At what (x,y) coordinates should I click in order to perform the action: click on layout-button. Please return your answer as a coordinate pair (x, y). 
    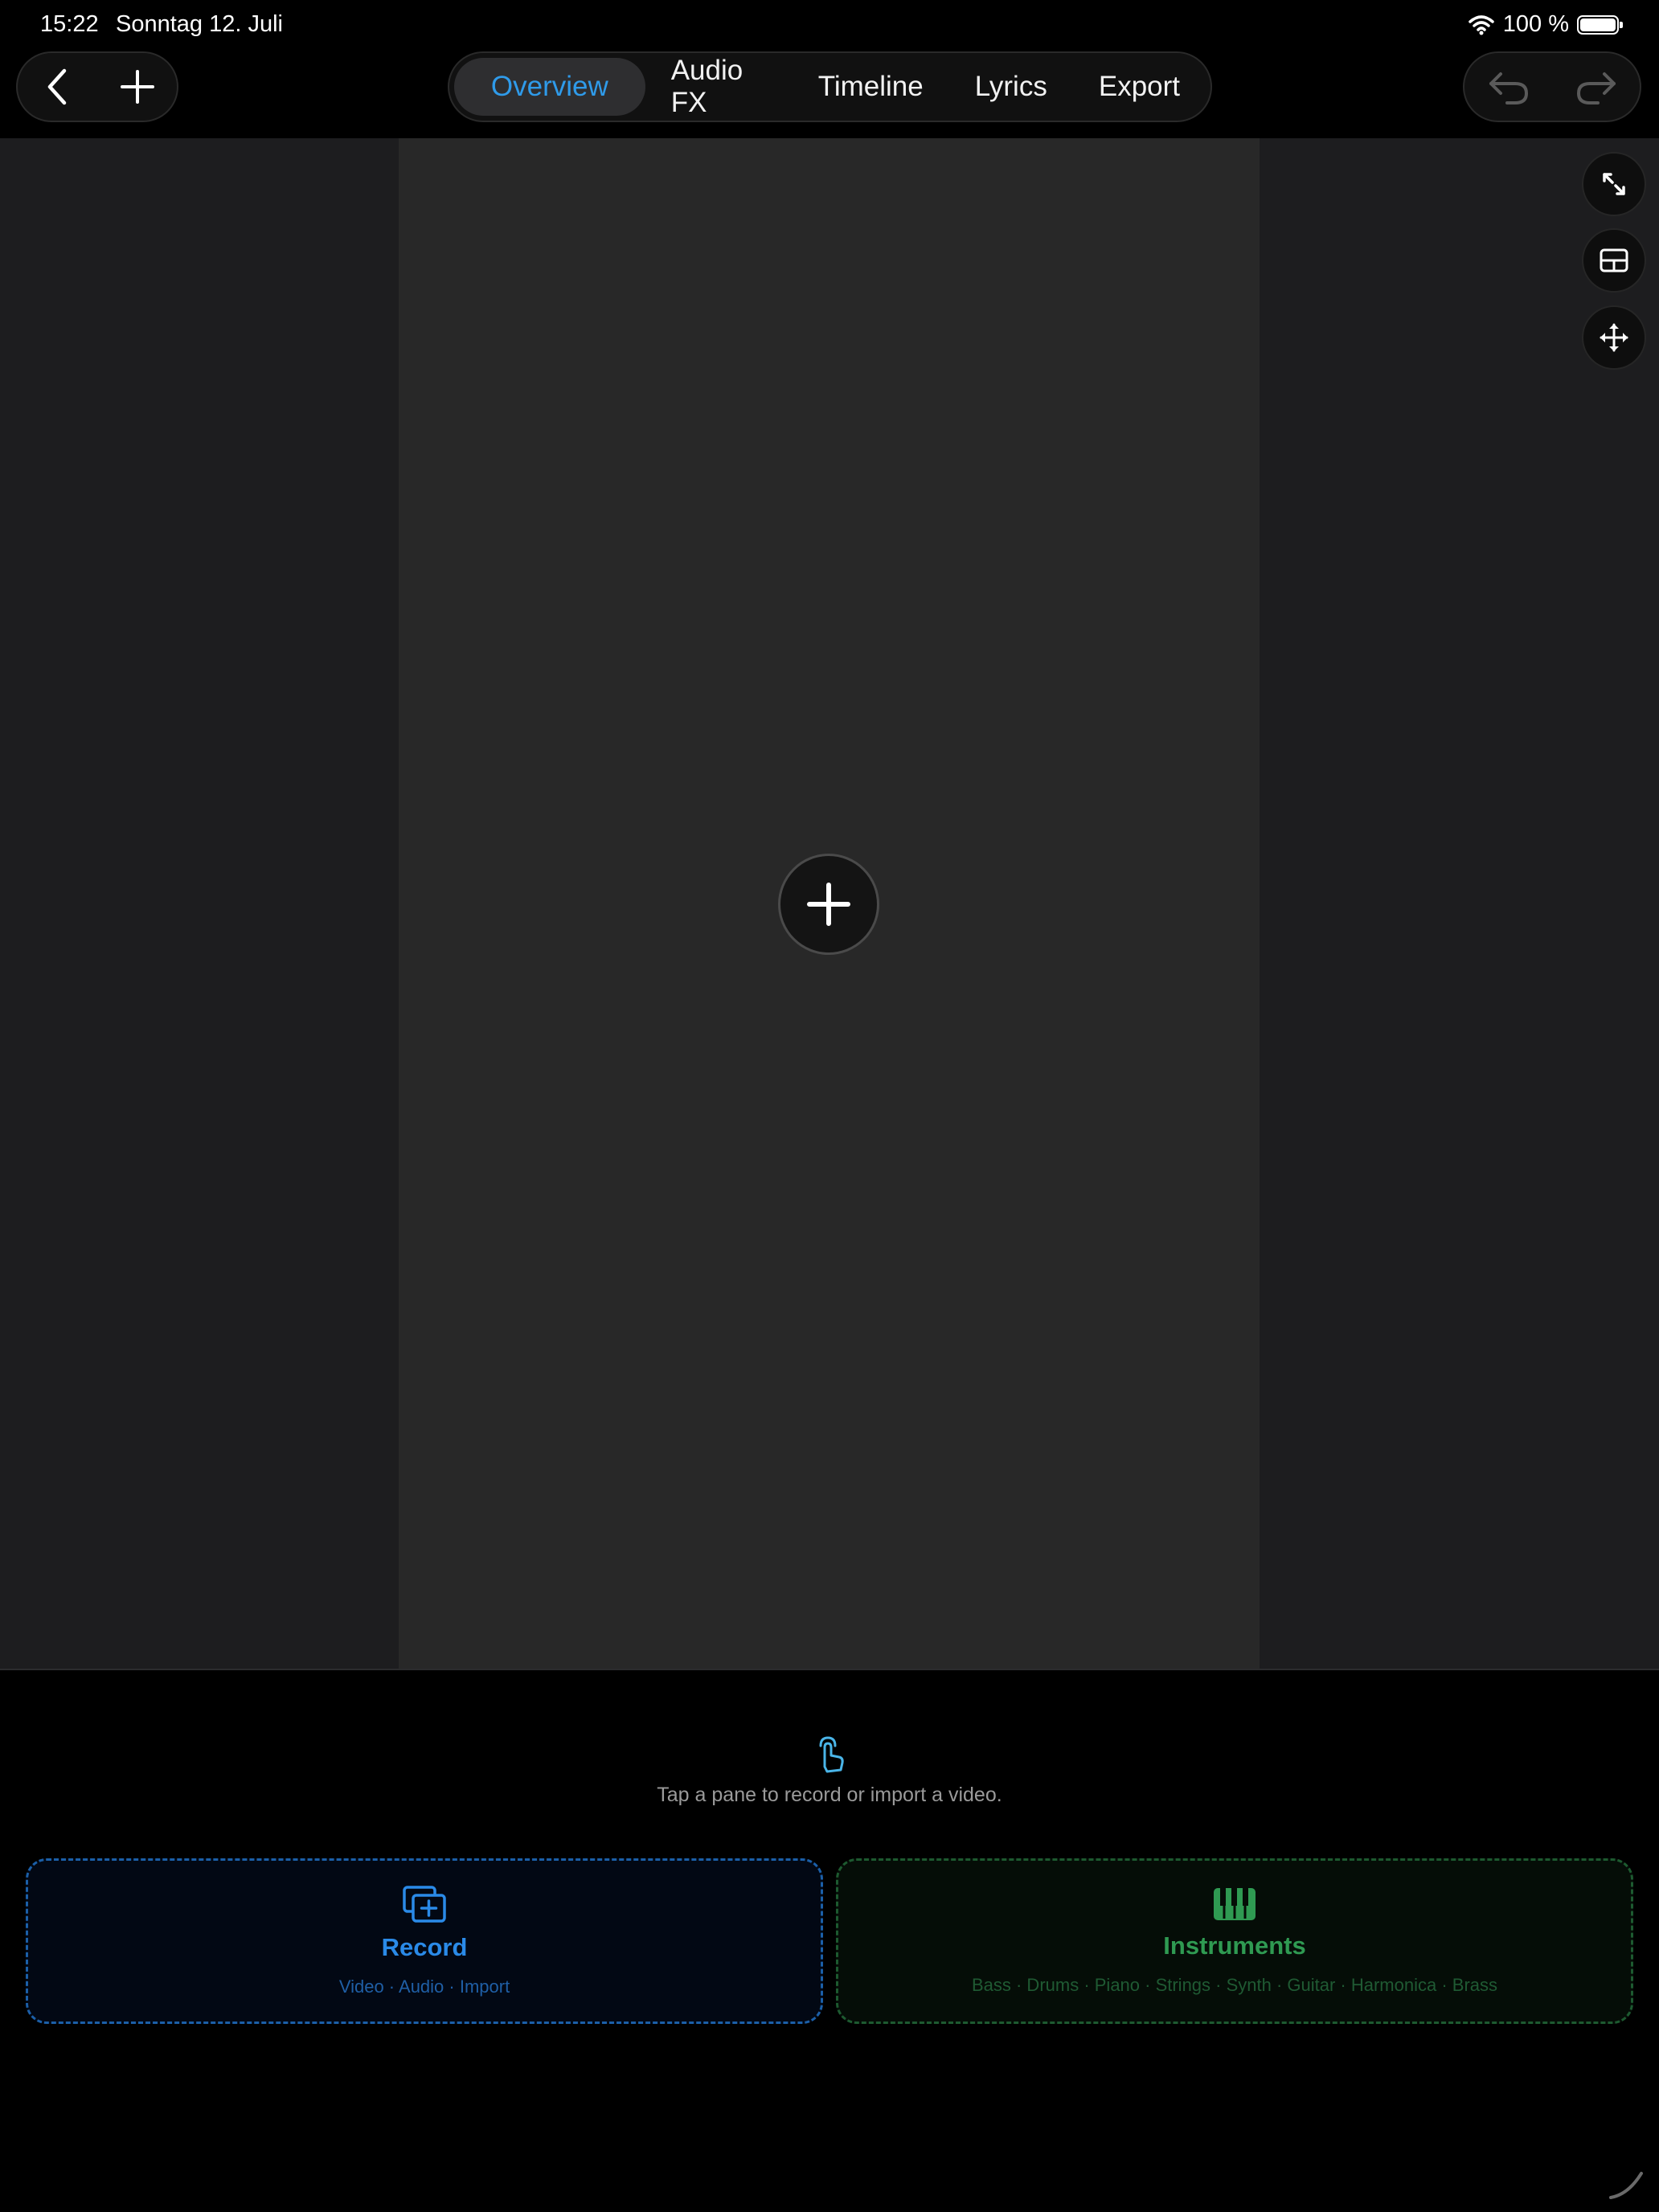
    Looking at the image, I should click on (1614, 260).